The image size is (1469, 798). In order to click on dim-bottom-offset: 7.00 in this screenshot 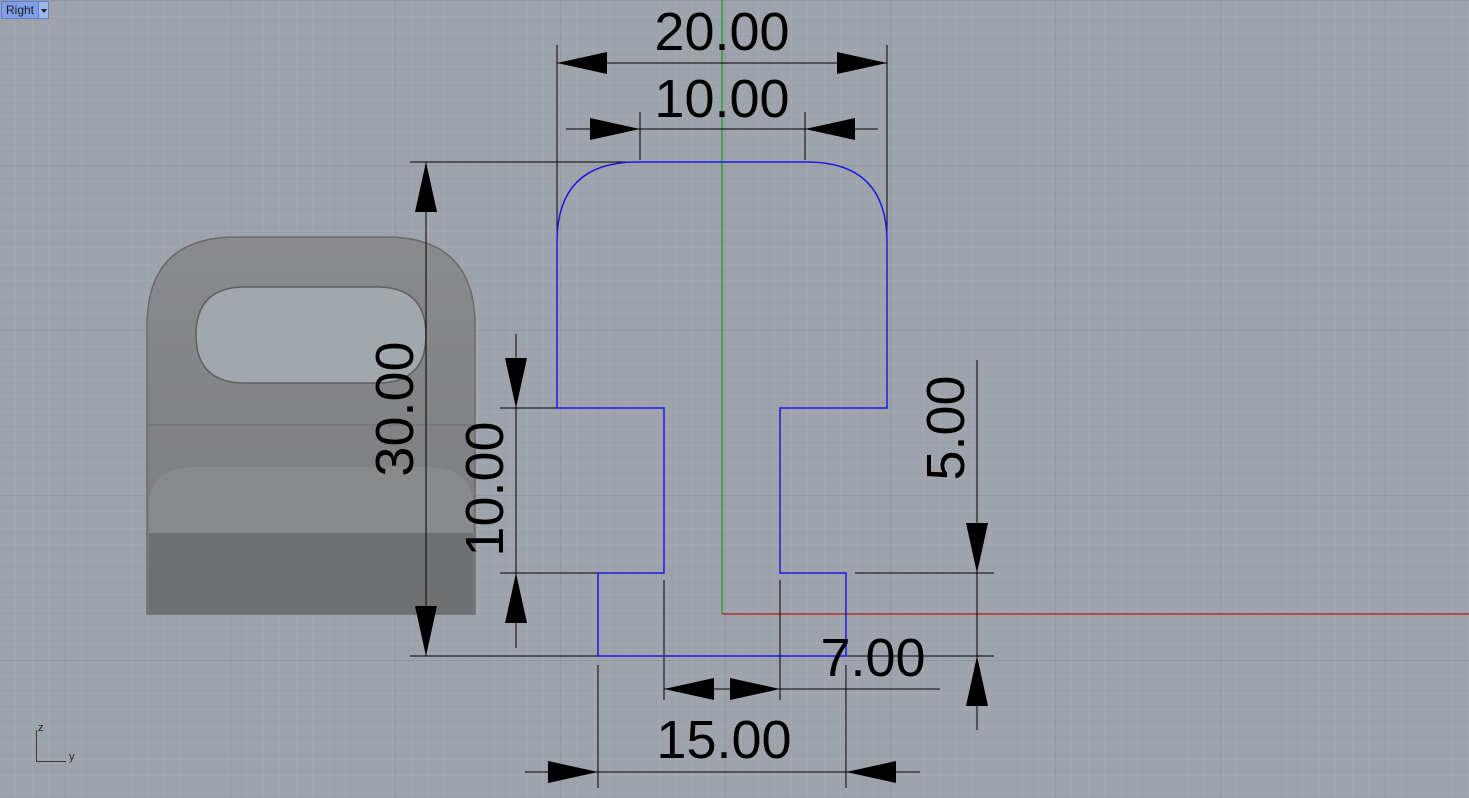, I will do `click(872, 658)`.